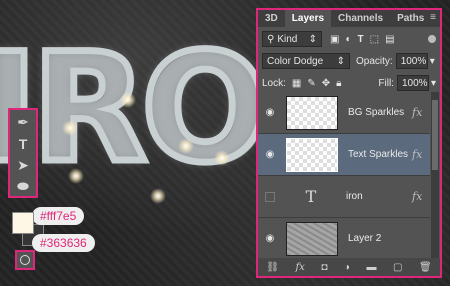 The height and width of the screenshot is (286, 450). Describe the element at coordinates (296, 83) in the screenshot. I see `lock-transparent-icon: ▦` at that location.